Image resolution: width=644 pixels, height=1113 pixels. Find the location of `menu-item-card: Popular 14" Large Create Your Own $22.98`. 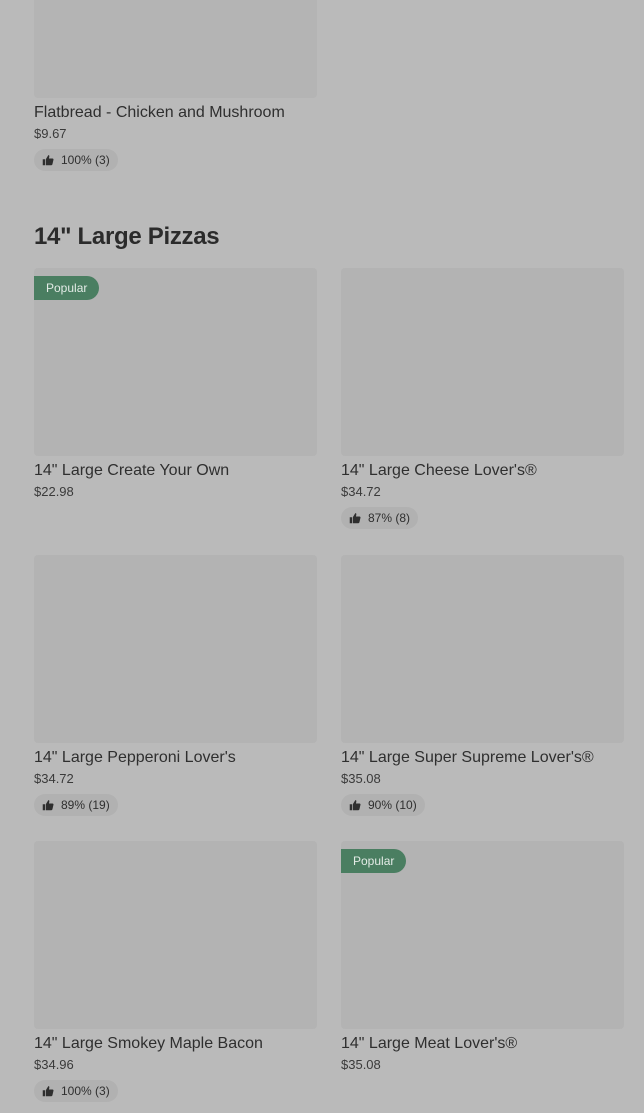

menu-item-card: Popular 14" Large Create Your Own $22.98 is located at coordinates (175, 384).